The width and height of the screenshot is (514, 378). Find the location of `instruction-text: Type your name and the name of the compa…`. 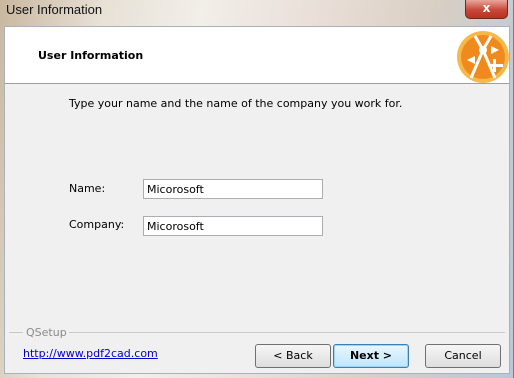

instruction-text: Type your name and the name of the compa… is located at coordinates (236, 103).